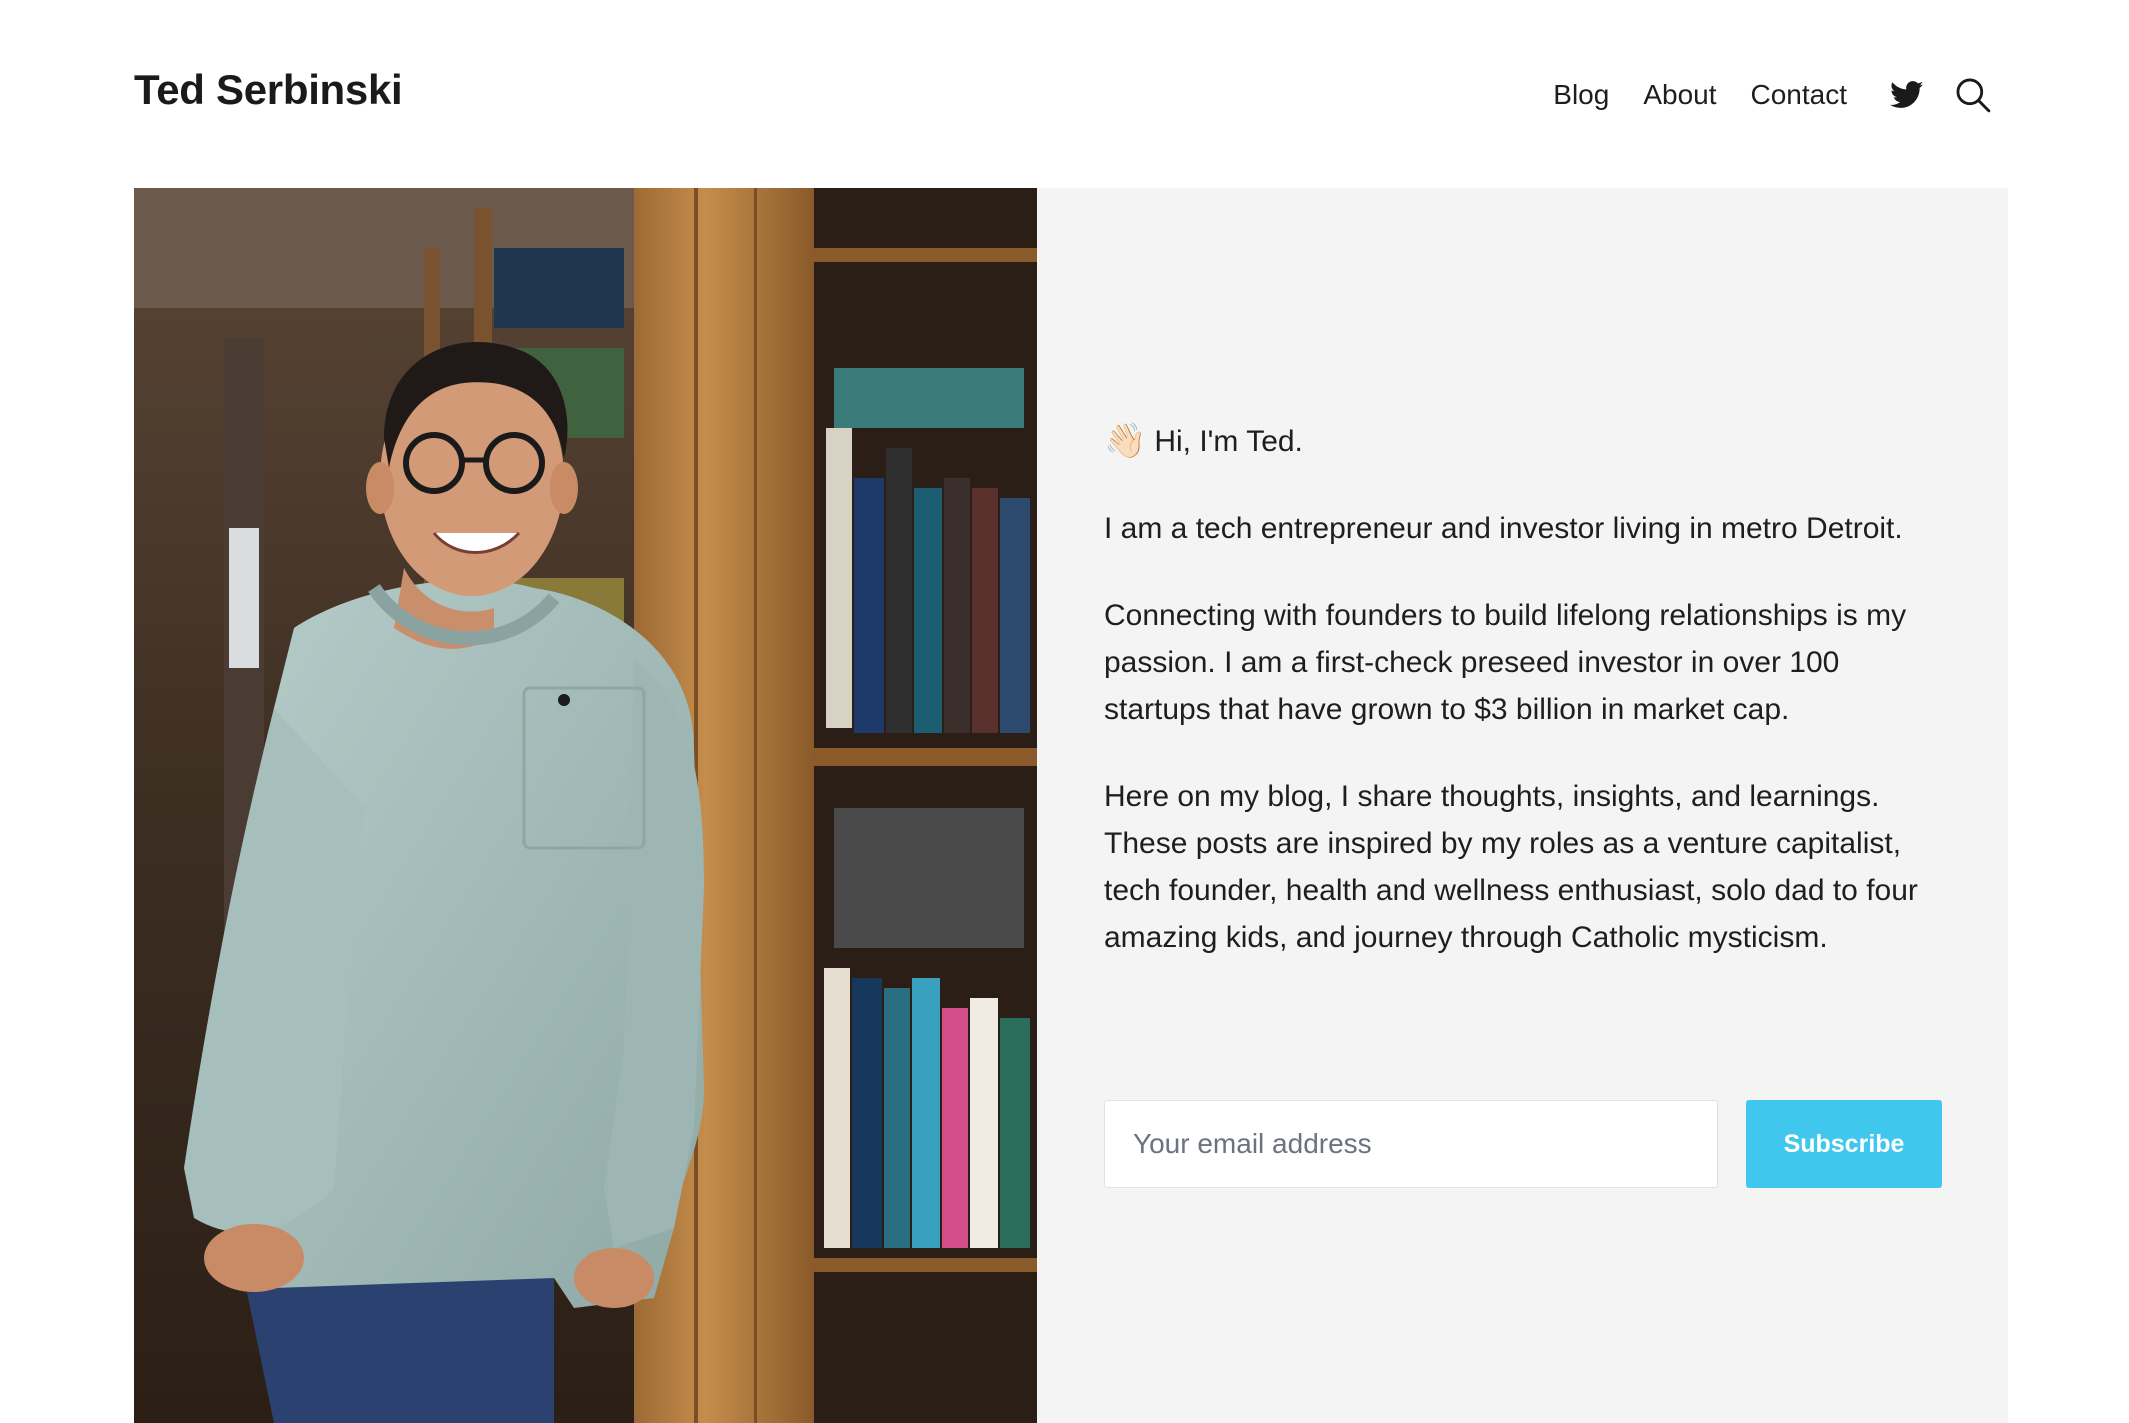 The image size is (2129, 1423). I want to click on site-header: Ted Serbinski Blog About Contact, so click(1064, 94).